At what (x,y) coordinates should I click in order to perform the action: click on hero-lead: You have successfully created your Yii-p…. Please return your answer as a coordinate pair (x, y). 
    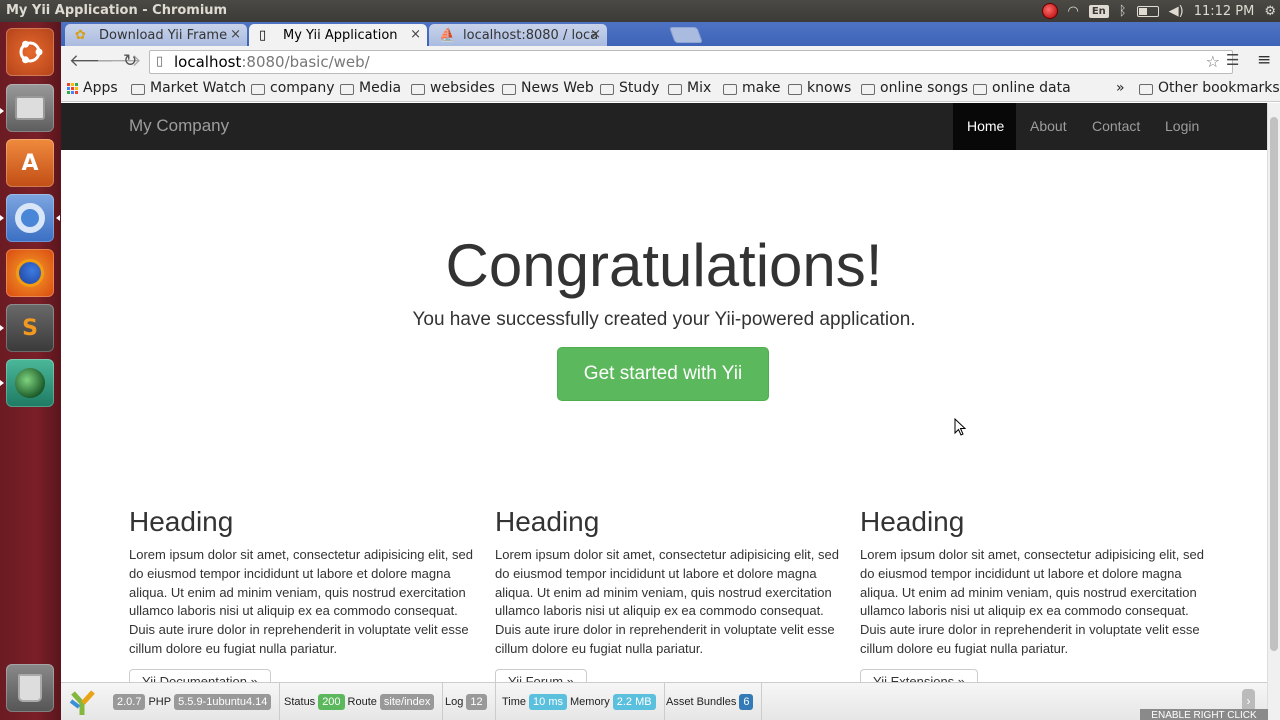
    Looking at the image, I should click on (664, 319).